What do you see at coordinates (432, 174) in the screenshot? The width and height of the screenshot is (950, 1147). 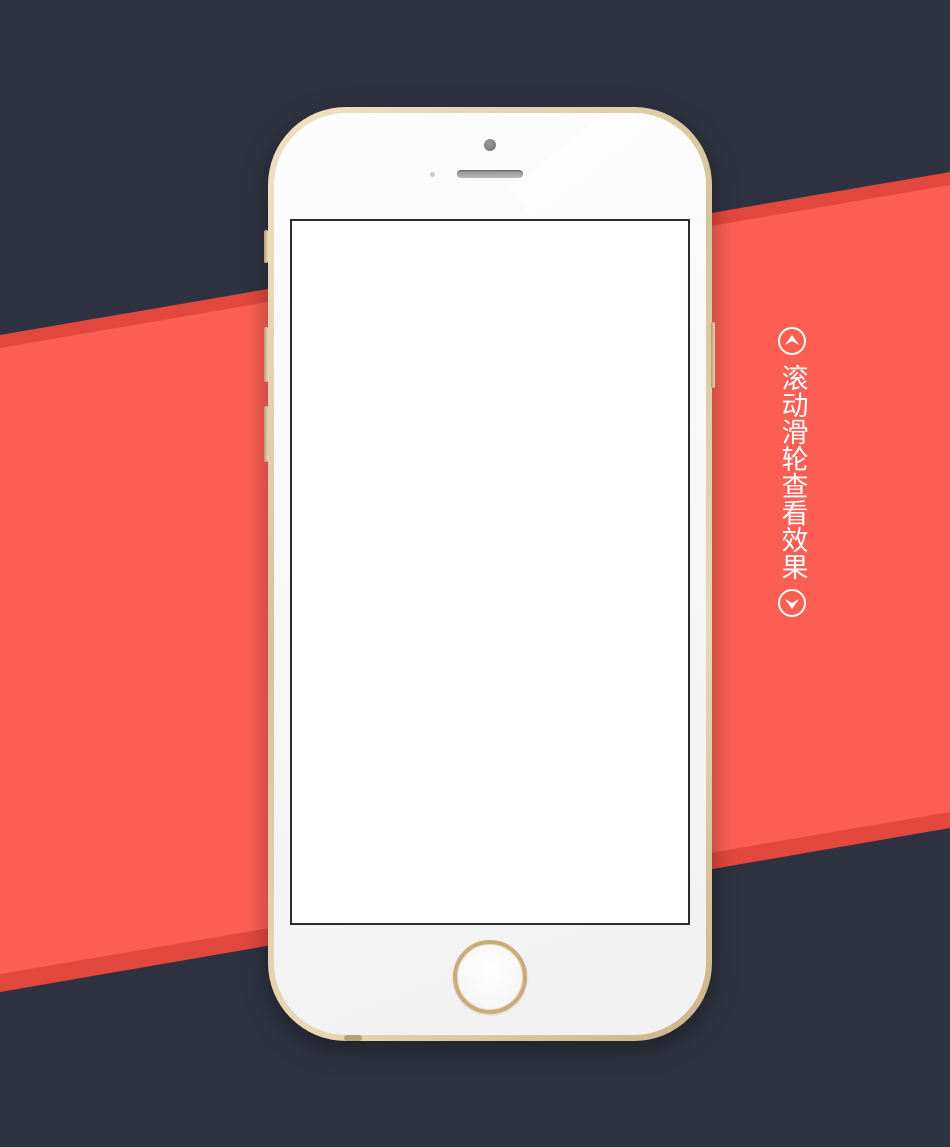 I see `proximity-sensor` at bounding box center [432, 174].